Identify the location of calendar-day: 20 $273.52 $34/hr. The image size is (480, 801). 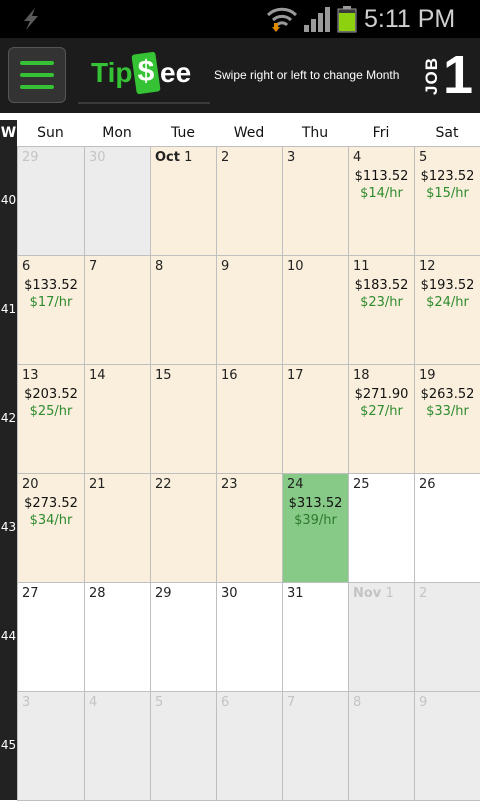
(51, 528).